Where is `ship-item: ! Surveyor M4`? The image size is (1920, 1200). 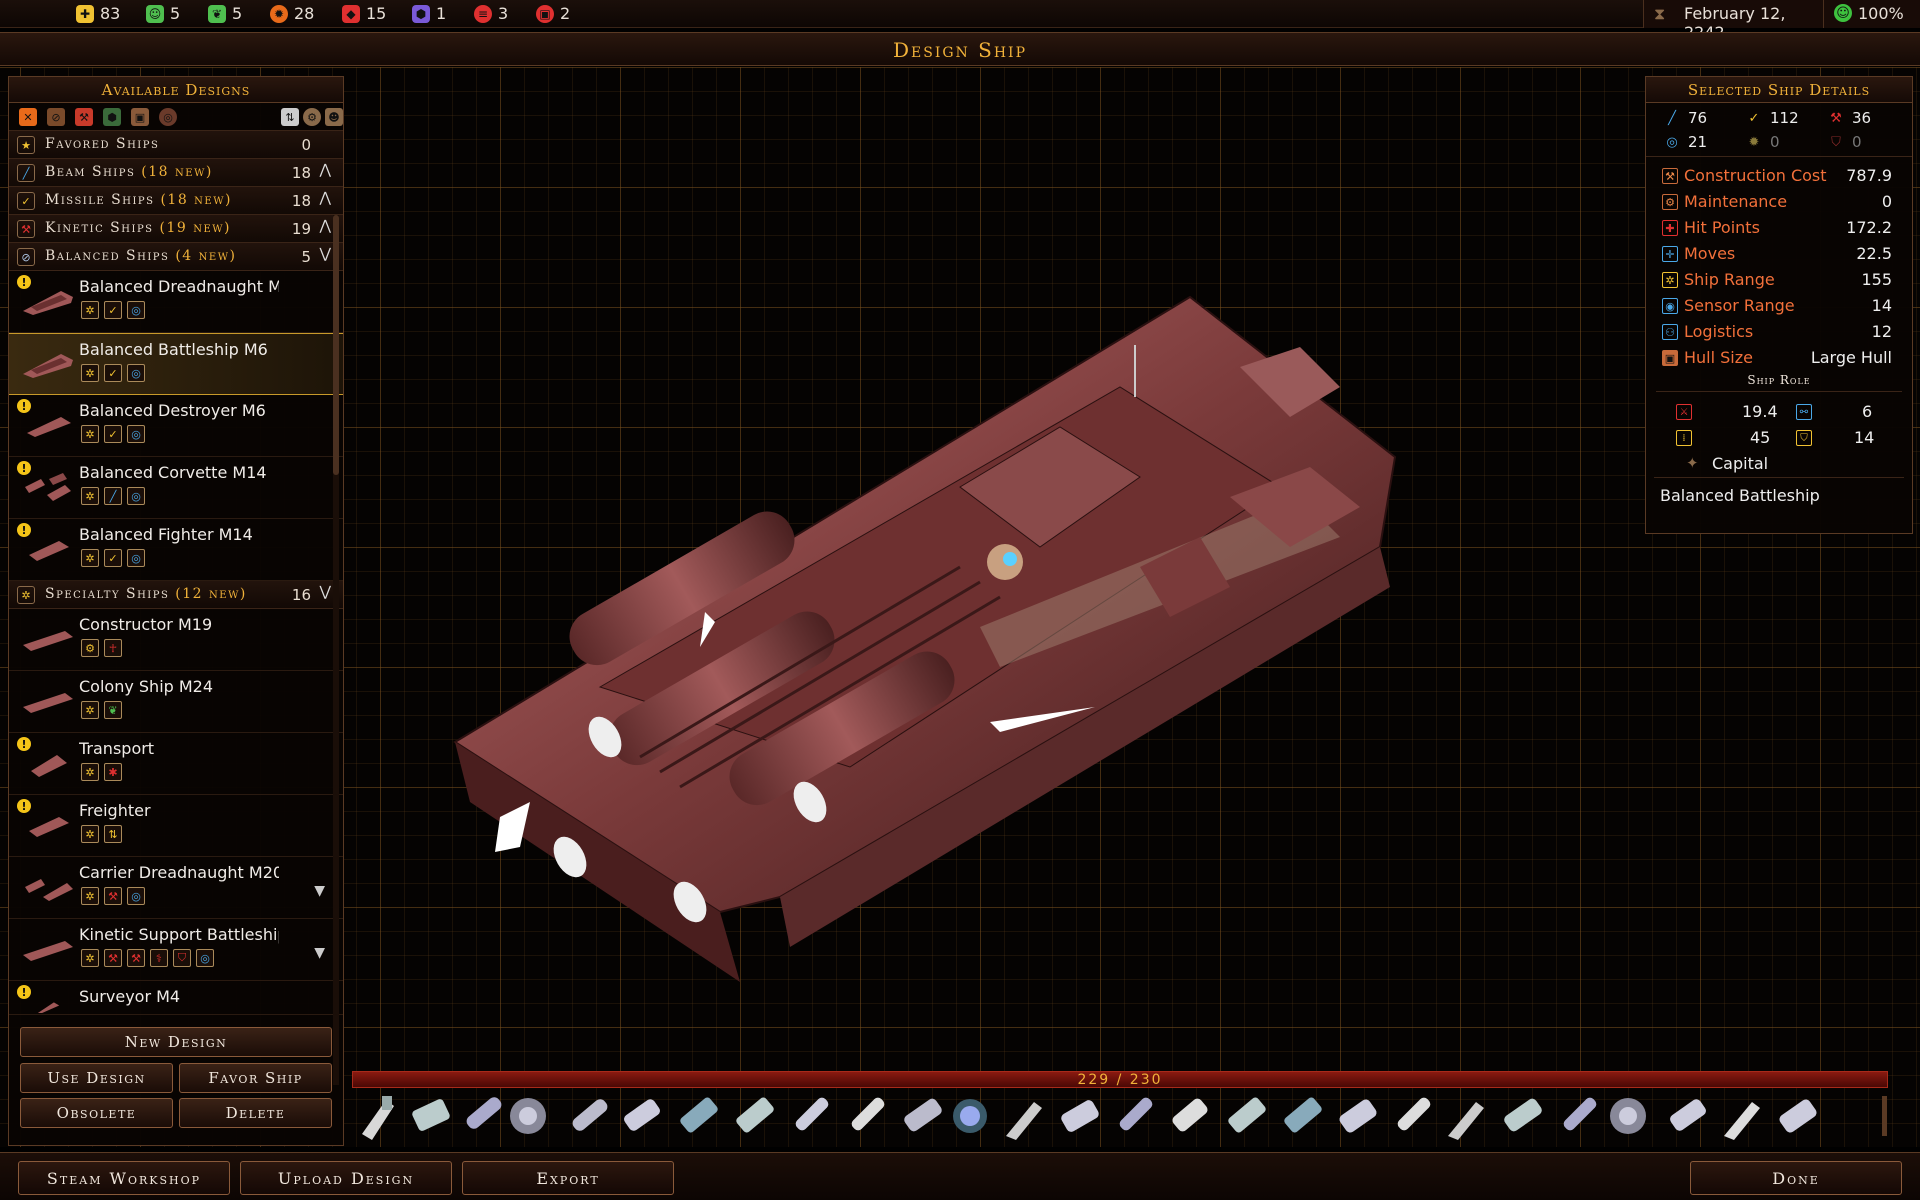
ship-item: ! Surveyor M4 is located at coordinates (176, 998).